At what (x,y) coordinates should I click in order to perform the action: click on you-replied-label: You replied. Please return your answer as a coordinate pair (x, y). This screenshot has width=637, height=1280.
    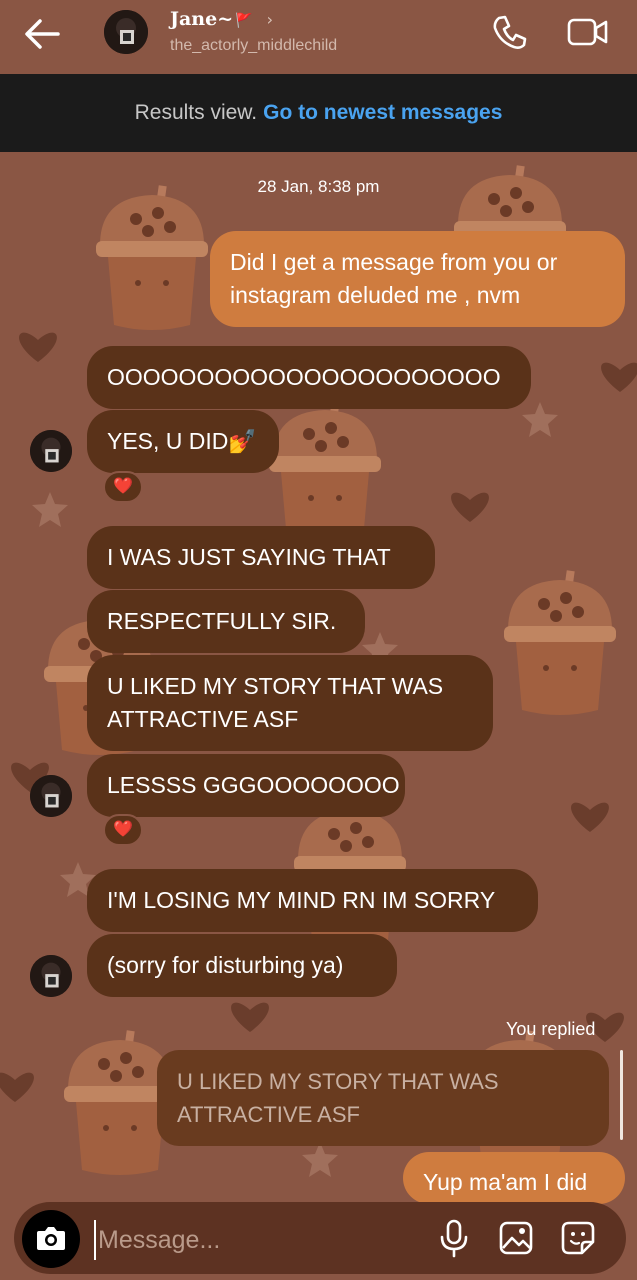
    Looking at the image, I should click on (551, 1029).